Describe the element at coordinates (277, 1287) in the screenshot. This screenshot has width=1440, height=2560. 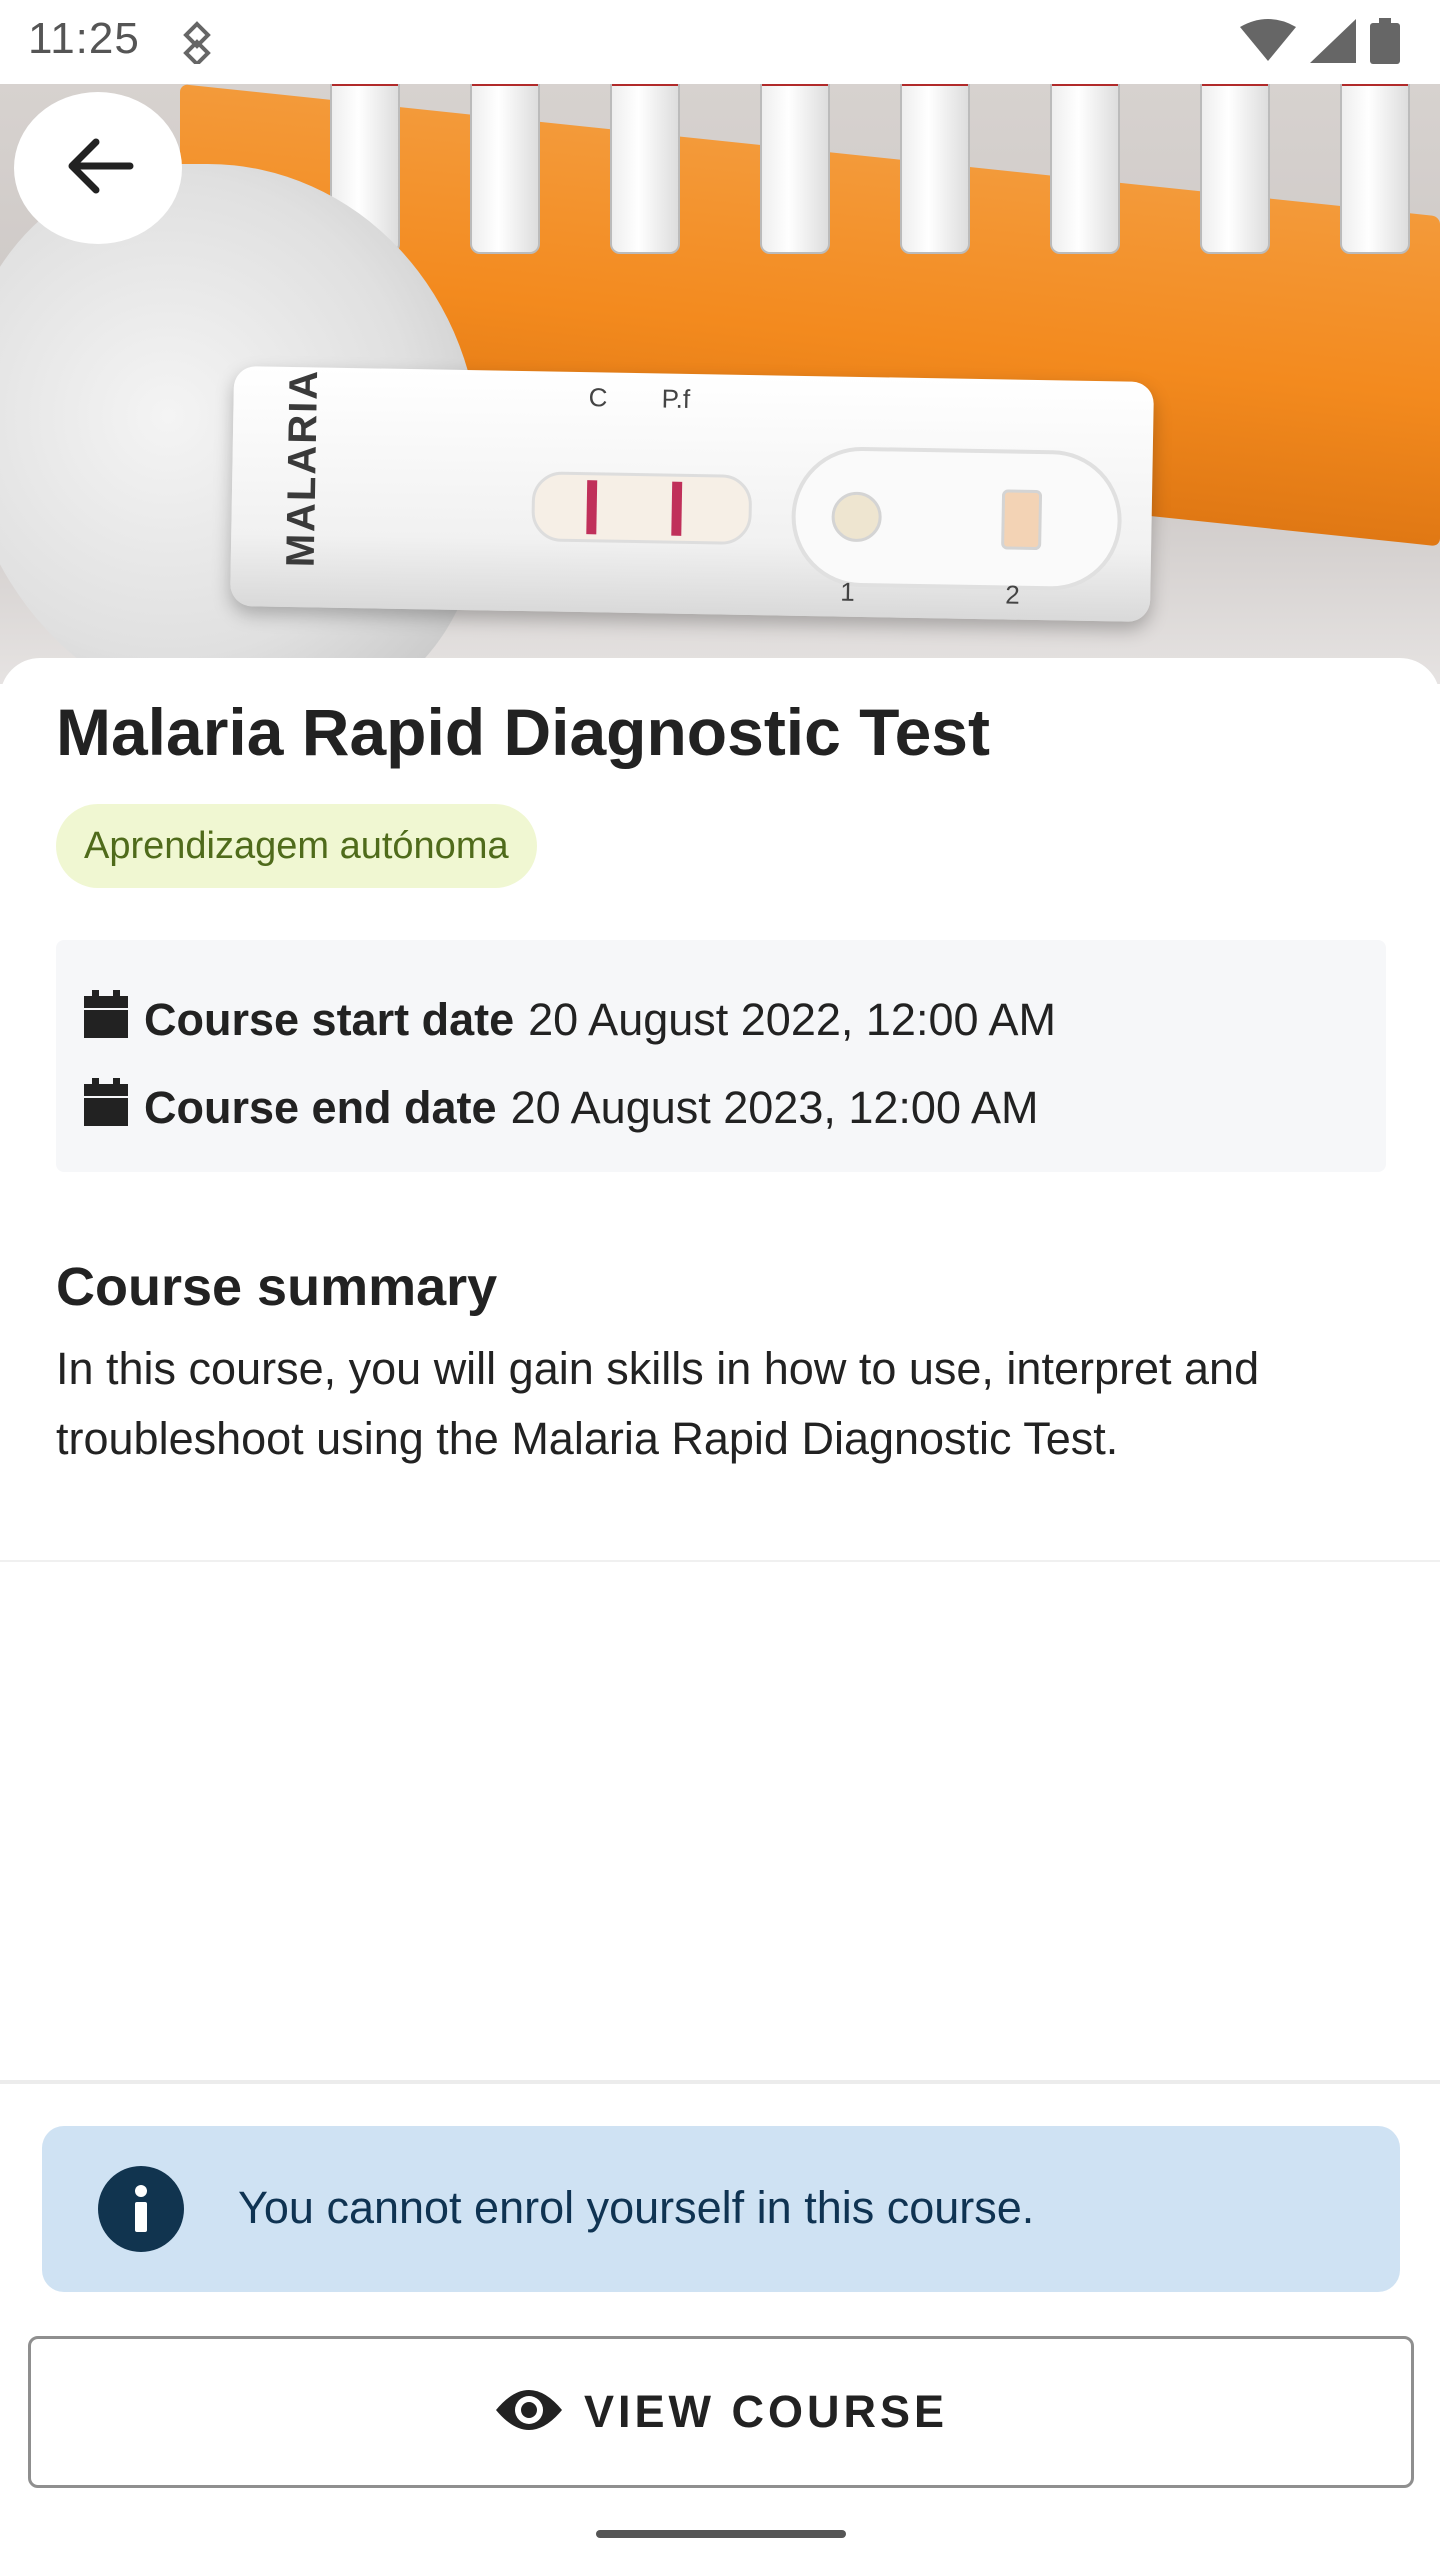
I see `course-summary-heading: Course summary` at that location.